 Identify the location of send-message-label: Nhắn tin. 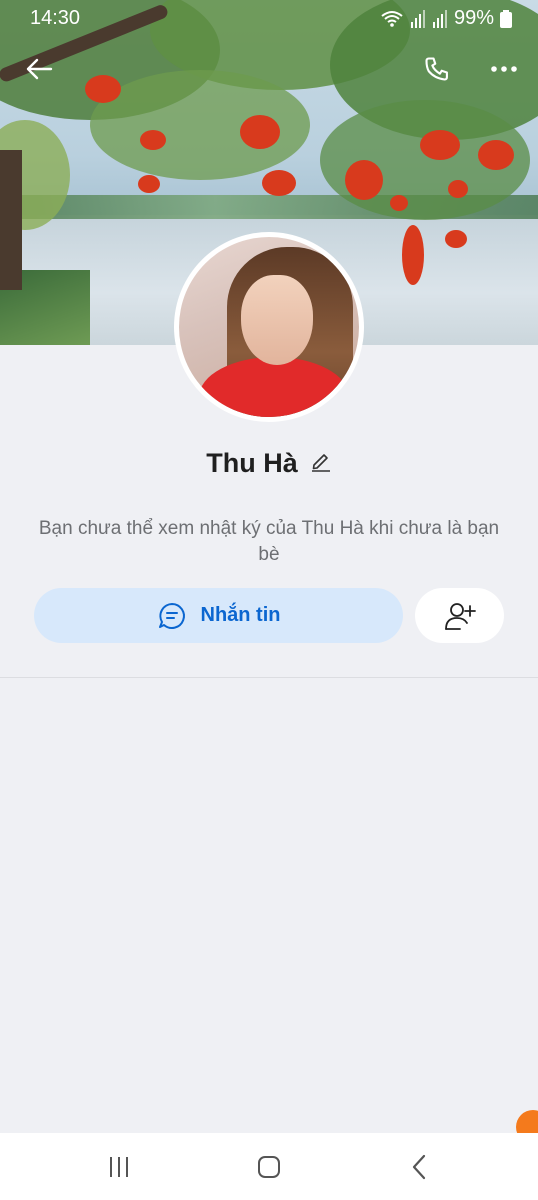
(240, 615).